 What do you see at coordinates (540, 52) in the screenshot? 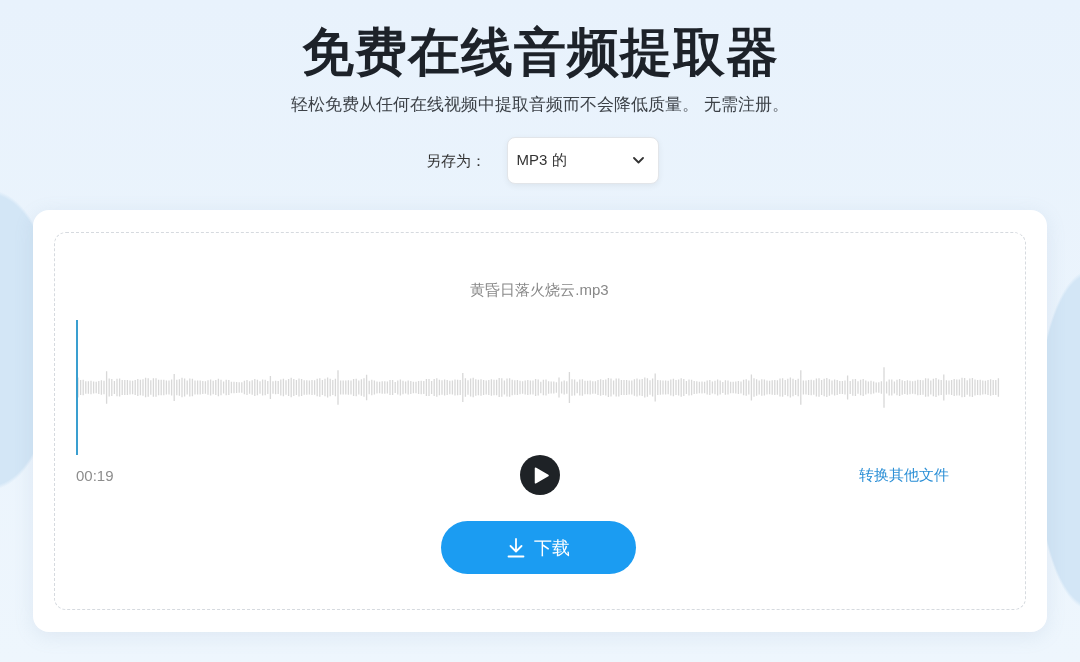
I see `page-title: 免费在线音频提取器` at bounding box center [540, 52].